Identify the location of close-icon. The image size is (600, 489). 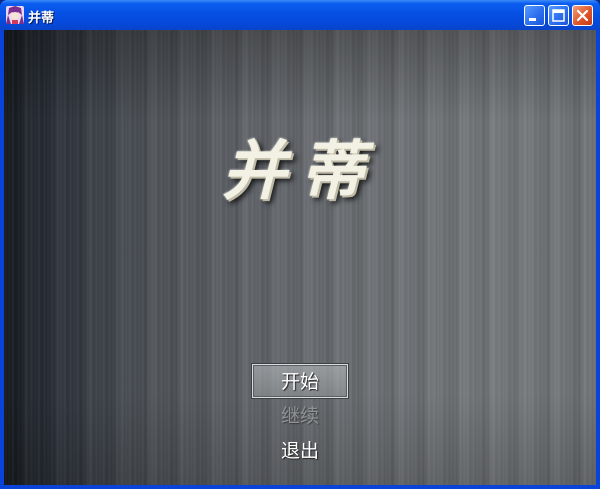
(582, 15).